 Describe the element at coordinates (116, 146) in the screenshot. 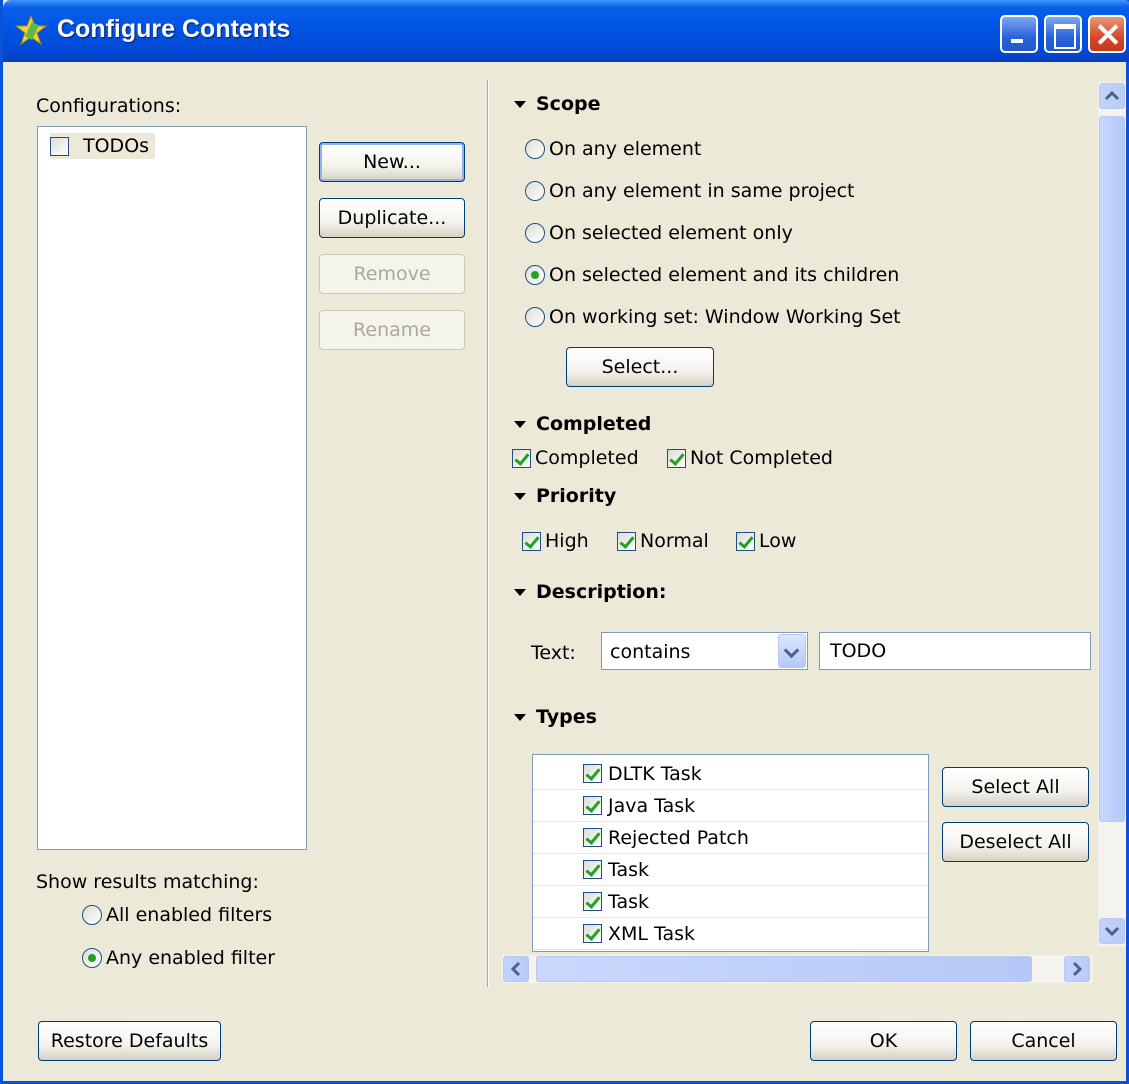

I see `configuration-label: TODOs` at that location.